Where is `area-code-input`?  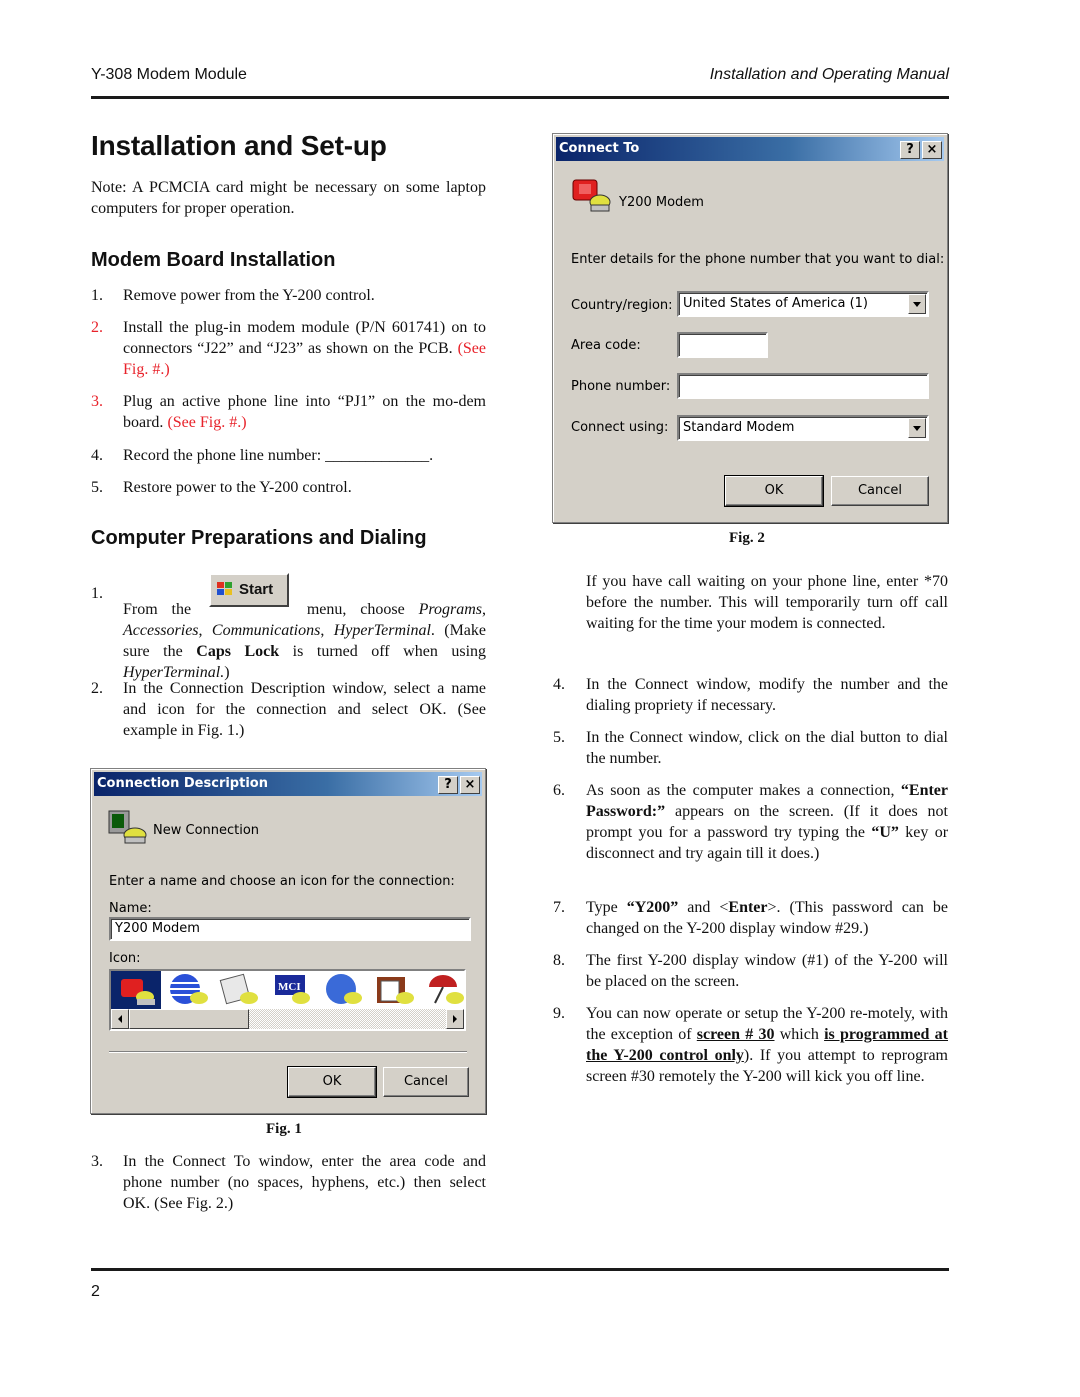
area-code-input is located at coordinates (722, 345).